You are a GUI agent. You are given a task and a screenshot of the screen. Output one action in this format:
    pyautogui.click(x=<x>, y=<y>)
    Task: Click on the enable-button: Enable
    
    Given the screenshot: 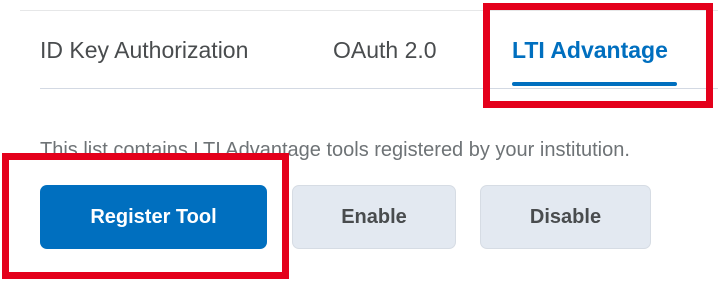 What is the action you would take?
    pyautogui.click(x=374, y=217)
    